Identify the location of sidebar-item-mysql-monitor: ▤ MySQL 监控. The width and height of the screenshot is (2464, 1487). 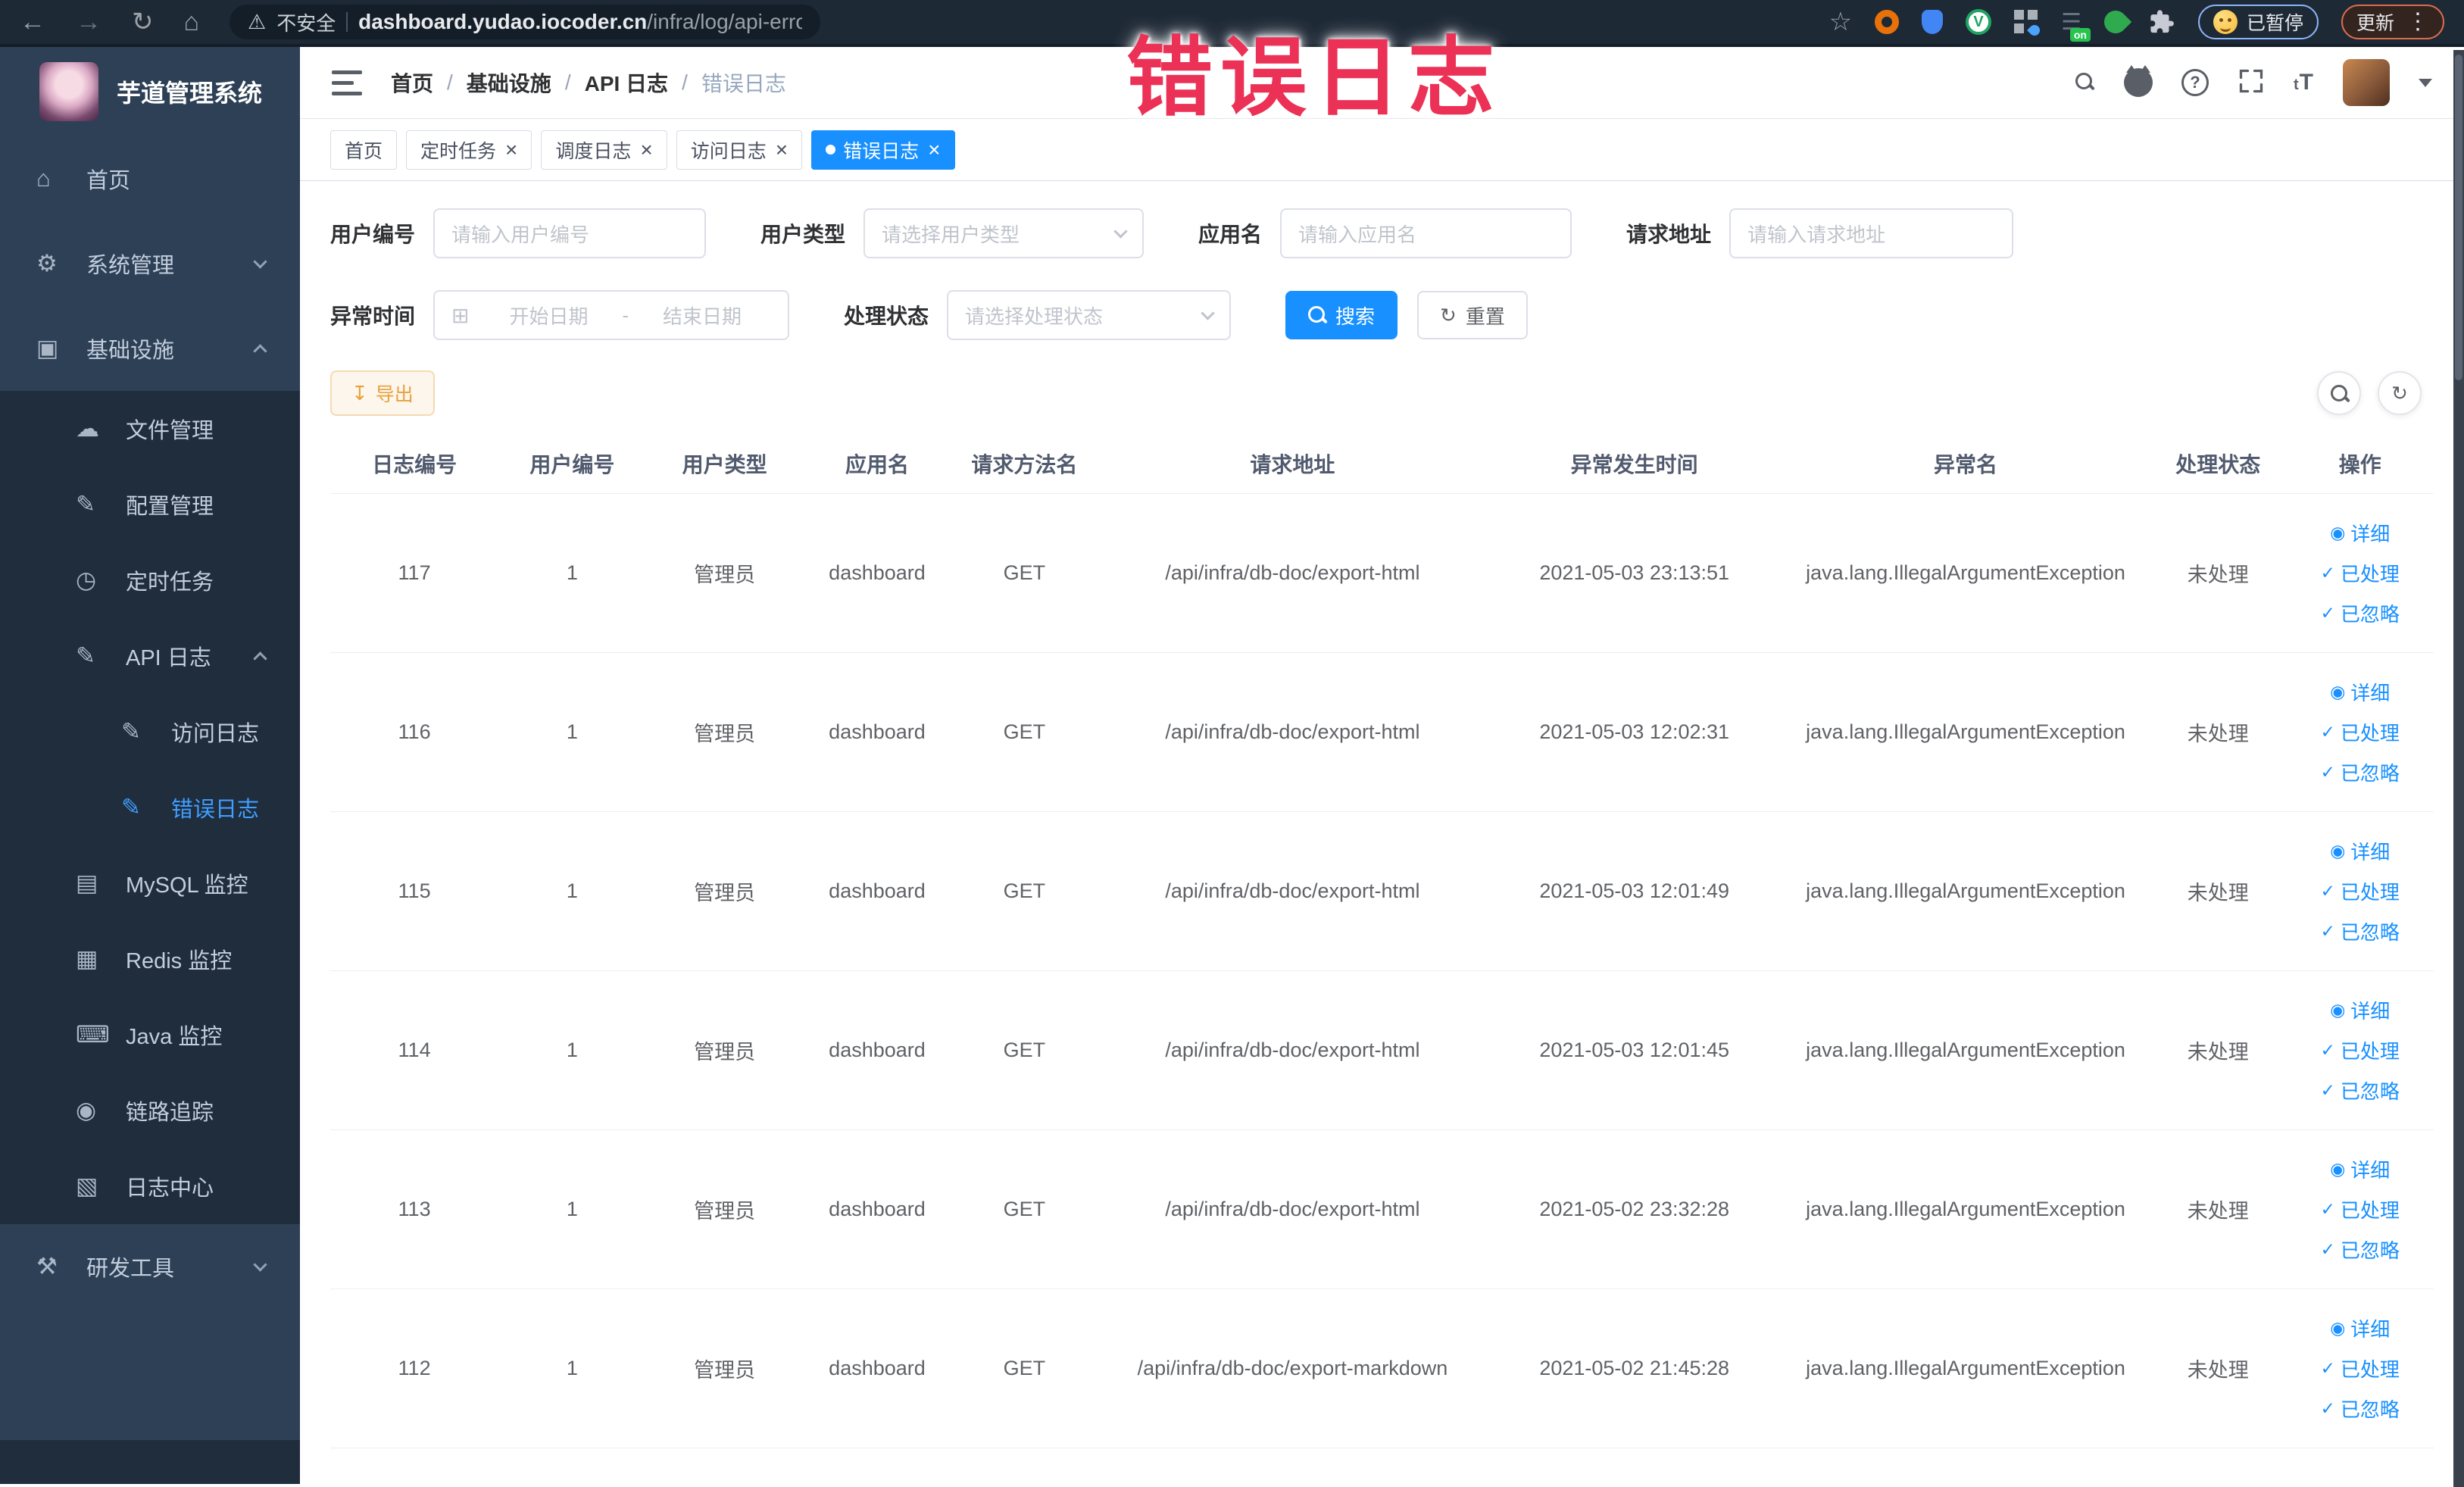
(150, 883).